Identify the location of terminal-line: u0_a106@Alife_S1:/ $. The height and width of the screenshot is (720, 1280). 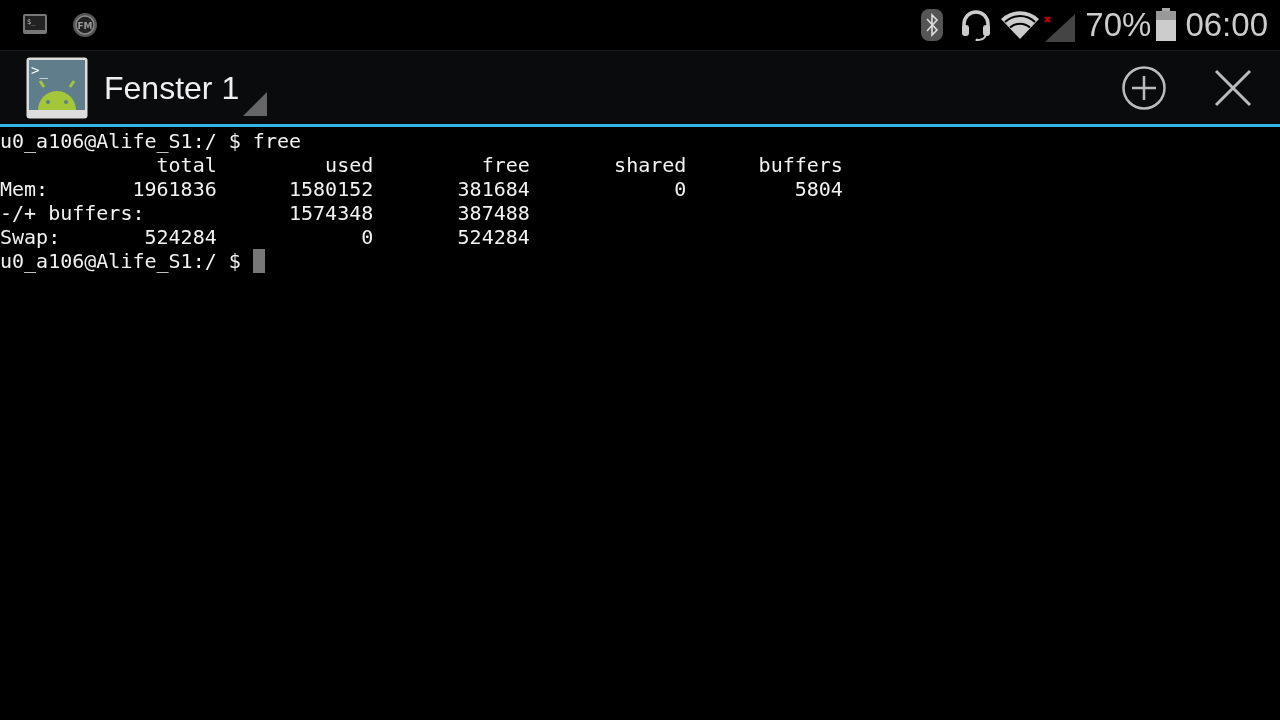
(121, 261).